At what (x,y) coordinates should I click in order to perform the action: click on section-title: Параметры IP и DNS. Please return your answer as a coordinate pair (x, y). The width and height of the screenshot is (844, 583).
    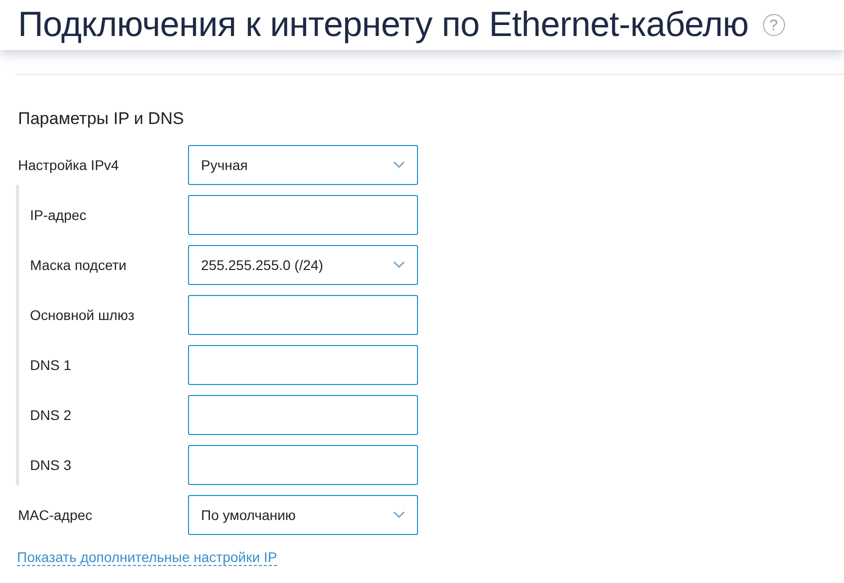
    Looking at the image, I should click on (101, 119).